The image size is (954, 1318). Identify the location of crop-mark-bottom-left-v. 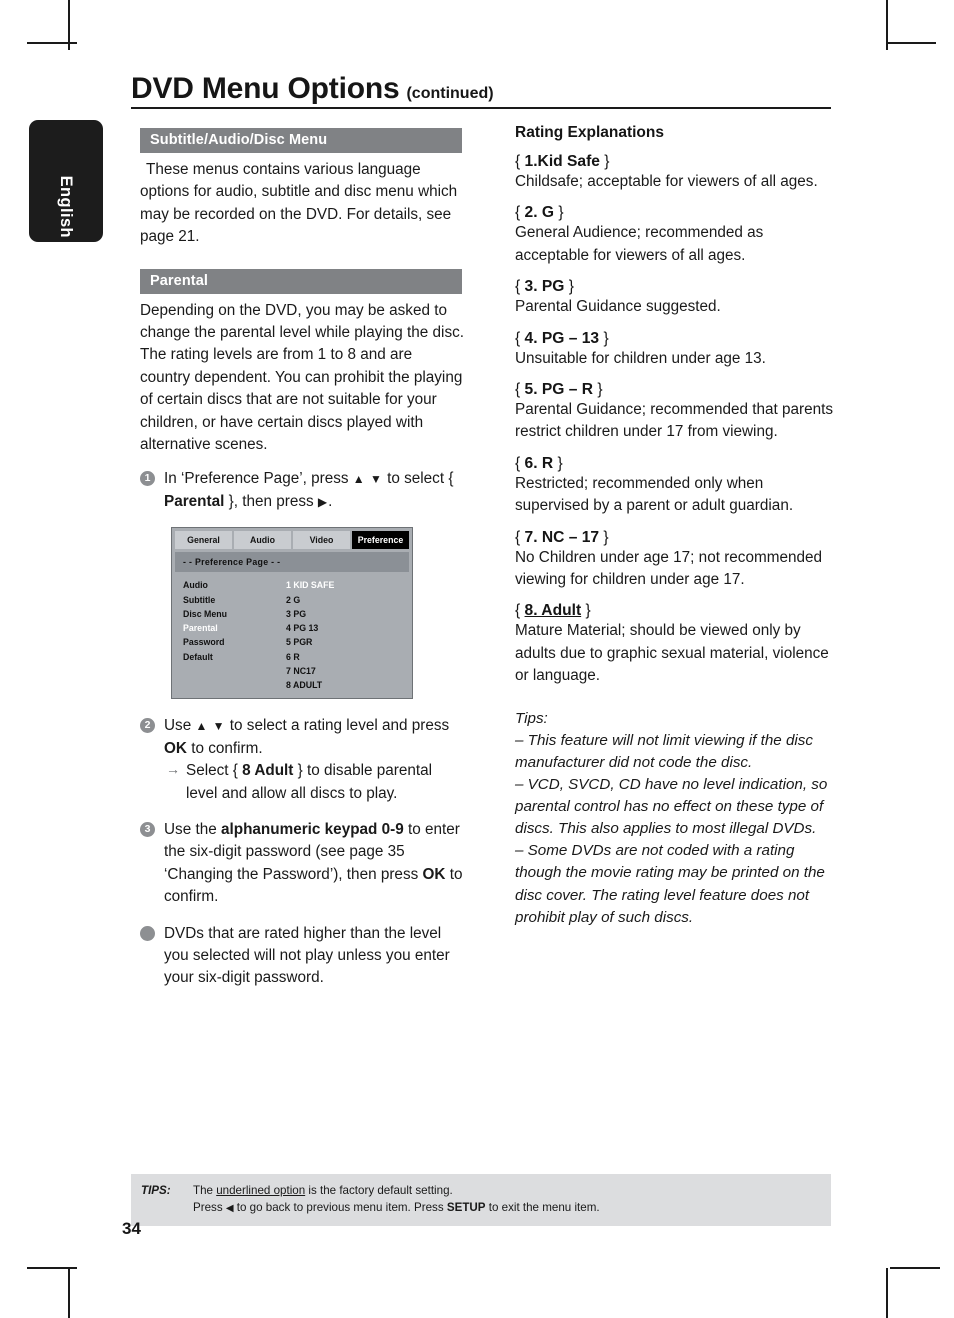
(69, 1293).